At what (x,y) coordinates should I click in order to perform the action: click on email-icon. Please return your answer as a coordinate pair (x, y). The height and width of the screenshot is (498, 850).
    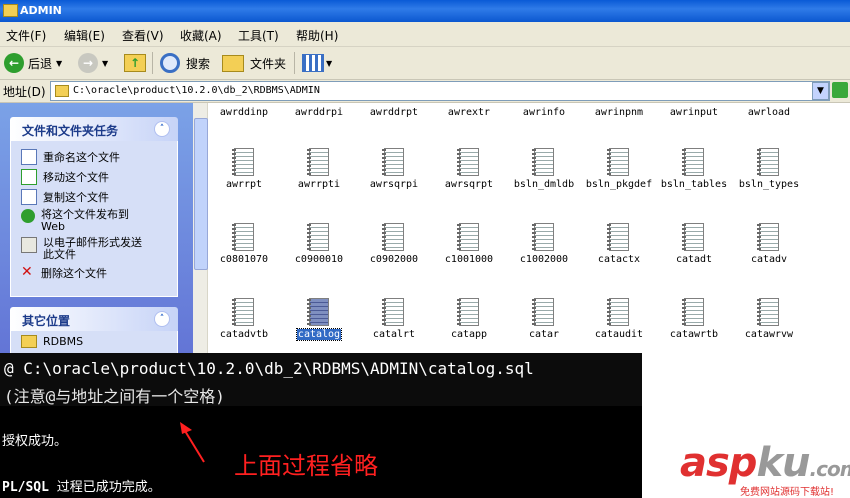
    Looking at the image, I should click on (29, 245).